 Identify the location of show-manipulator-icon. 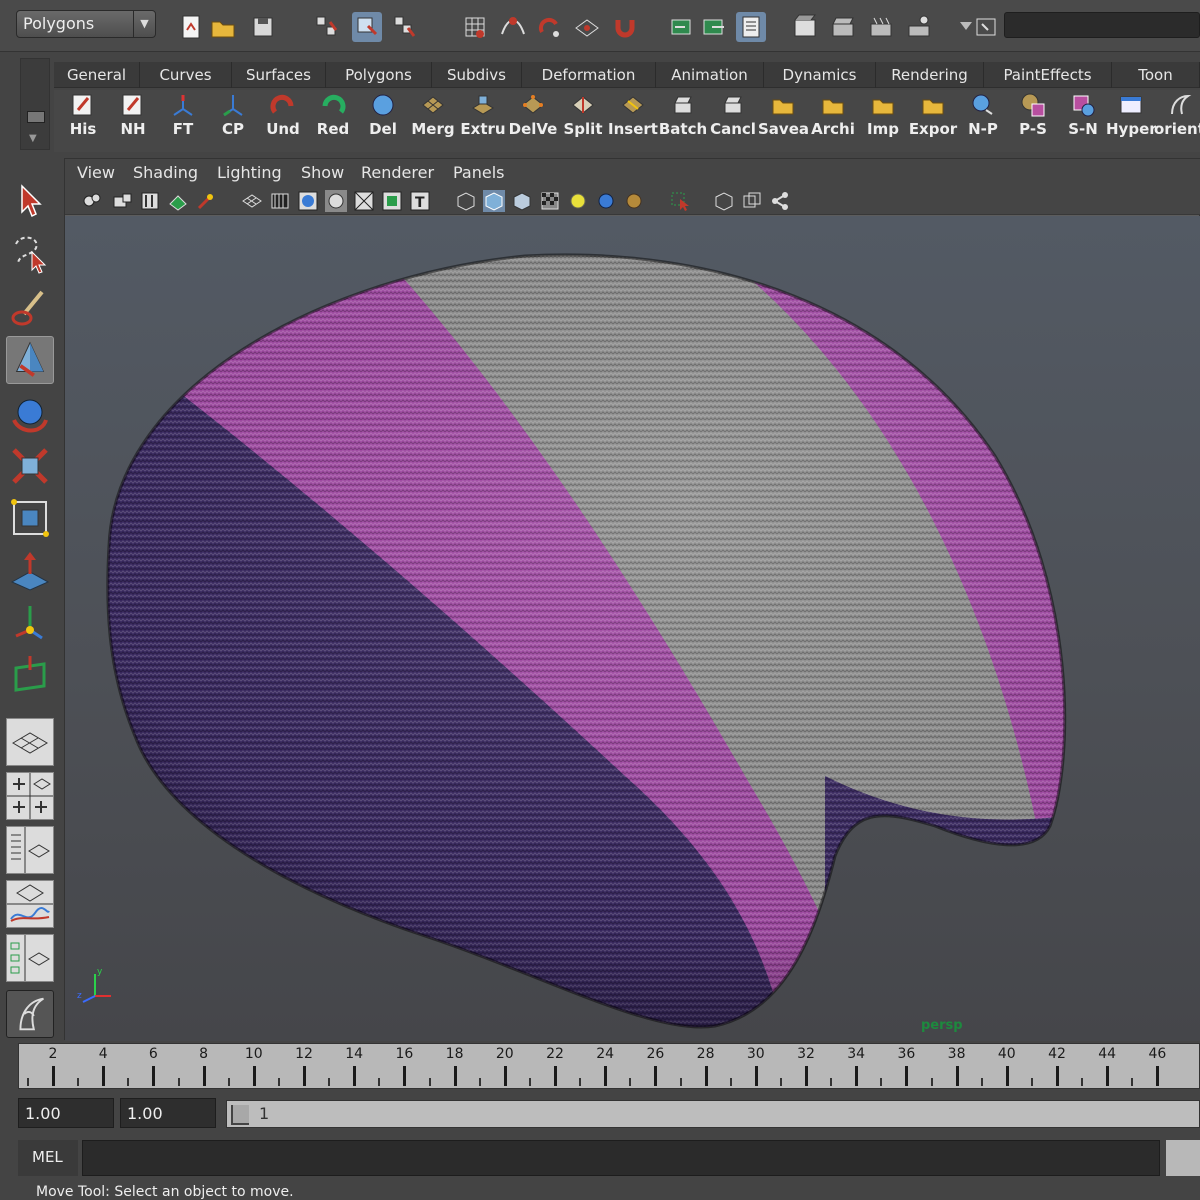
(30, 622).